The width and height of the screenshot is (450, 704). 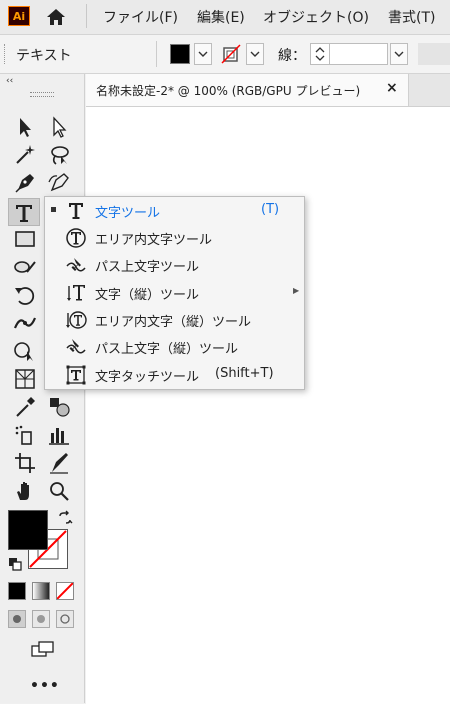 What do you see at coordinates (392, 88) in the screenshot?
I see `close-icon: ×` at bounding box center [392, 88].